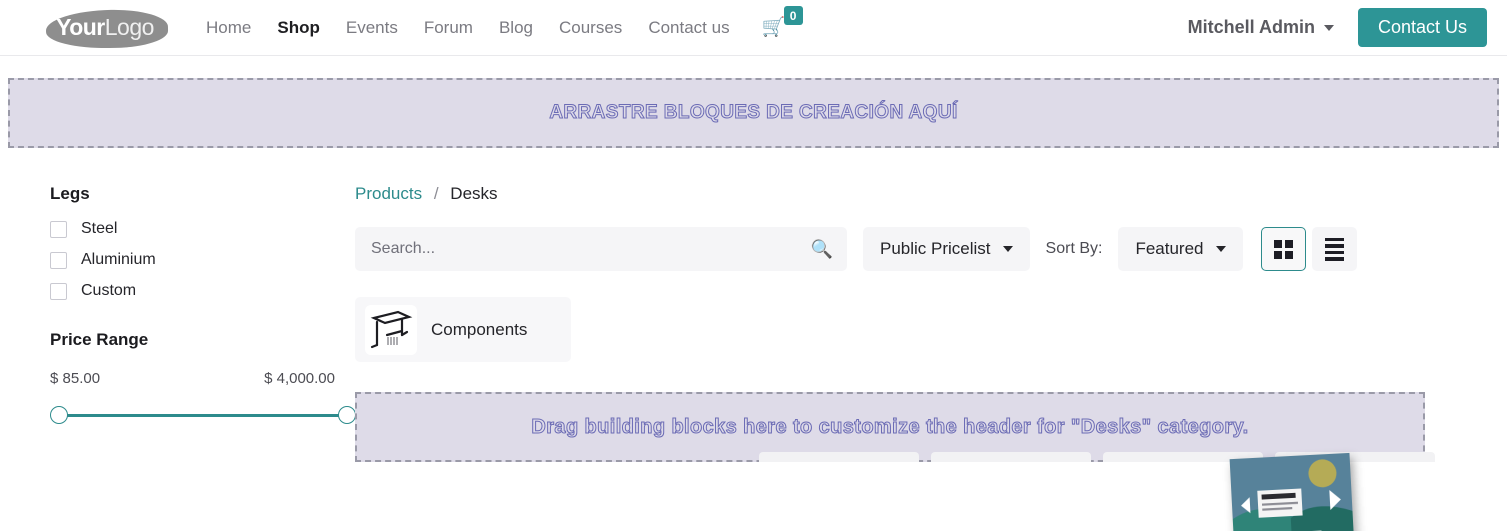 This screenshot has width=1507, height=531. What do you see at coordinates (118, 259) in the screenshot?
I see `checkbox-aluminium-label: Aluminium` at bounding box center [118, 259].